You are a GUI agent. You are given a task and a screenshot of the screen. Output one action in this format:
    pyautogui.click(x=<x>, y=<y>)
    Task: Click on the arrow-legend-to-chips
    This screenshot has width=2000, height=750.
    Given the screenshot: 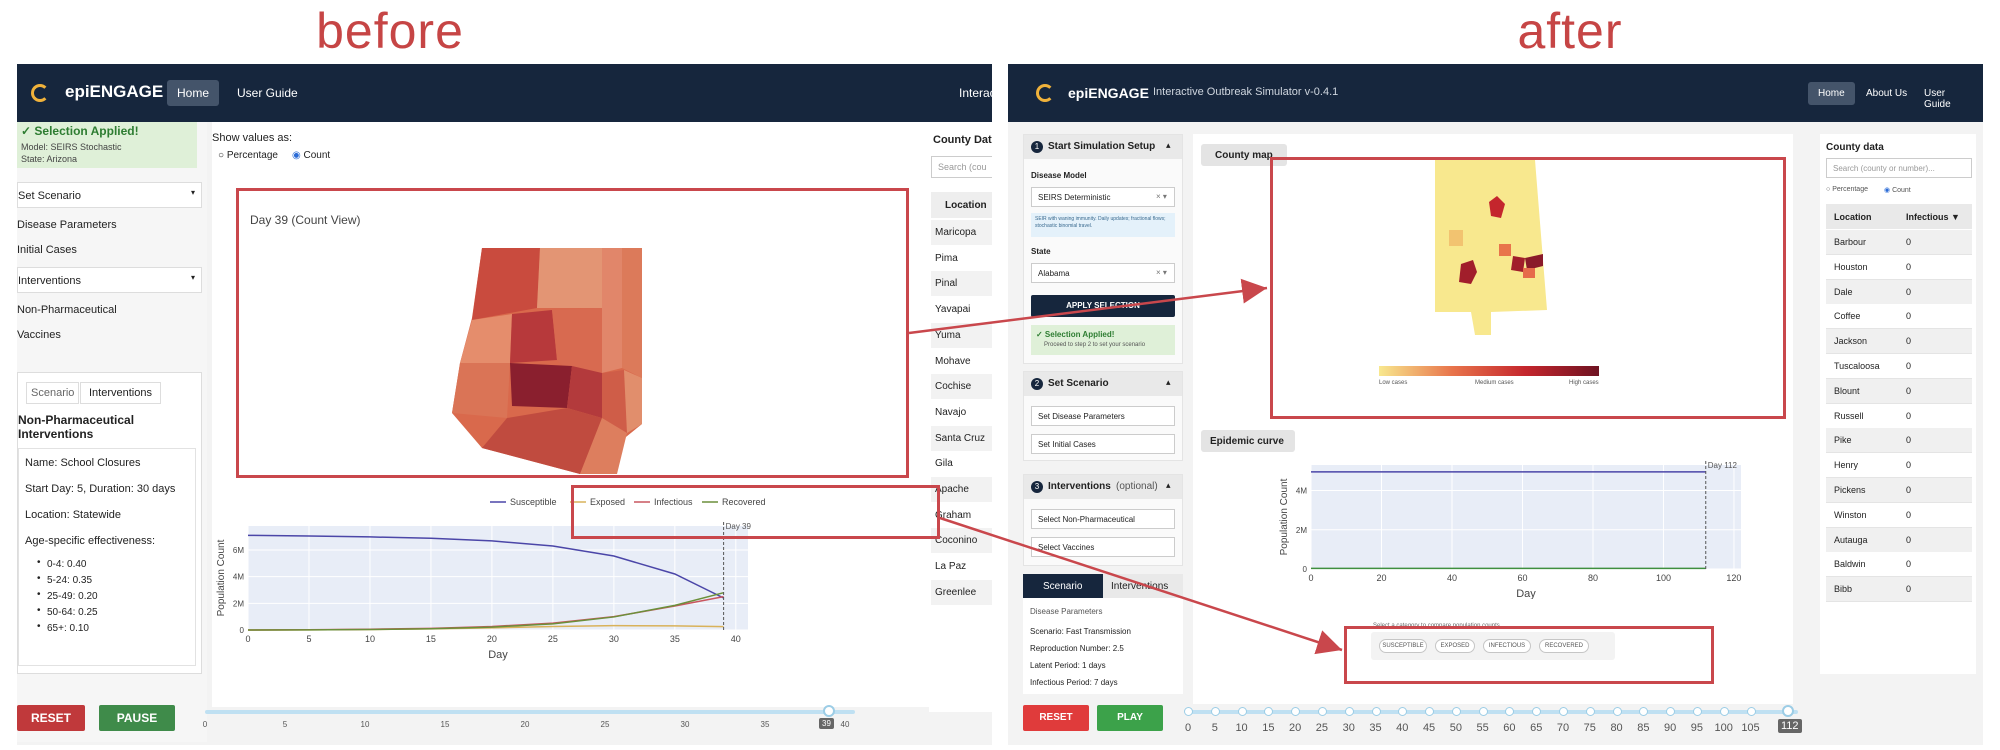 What is the action you would take?
    pyautogui.click(x=1141, y=585)
    